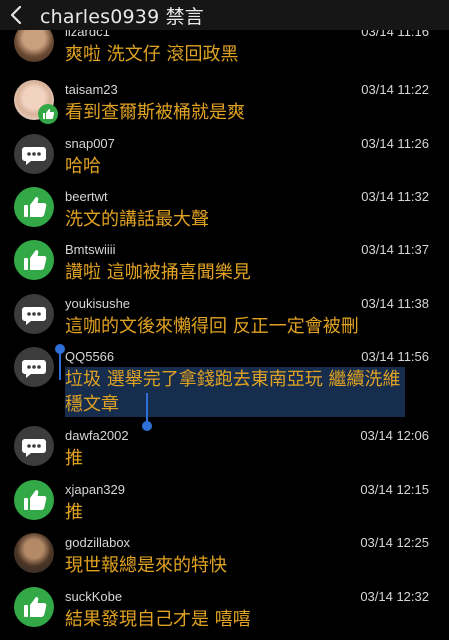  I want to click on comment-text: 現世報總是來的特快, so click(146, 565).